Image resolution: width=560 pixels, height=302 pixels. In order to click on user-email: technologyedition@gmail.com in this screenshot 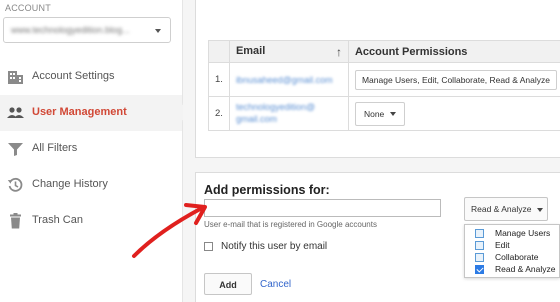, I will do `click(275, 113)`.